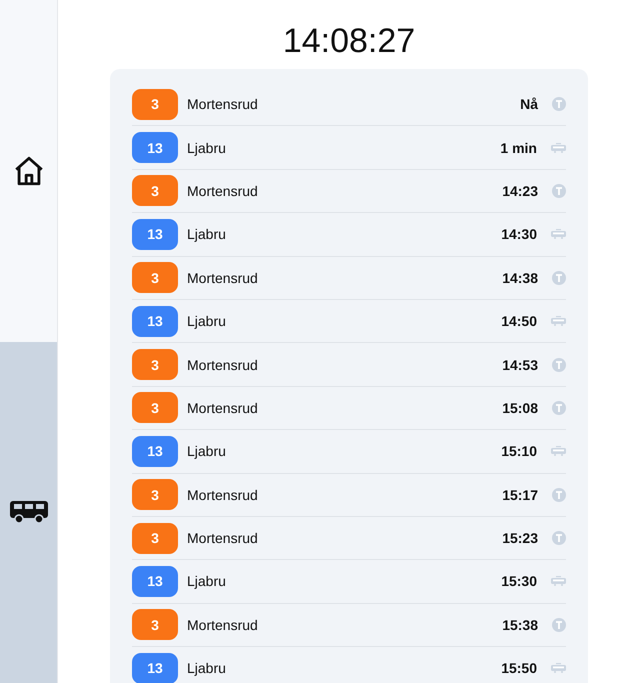  I want to click on bus-icon, so click(29, 512).